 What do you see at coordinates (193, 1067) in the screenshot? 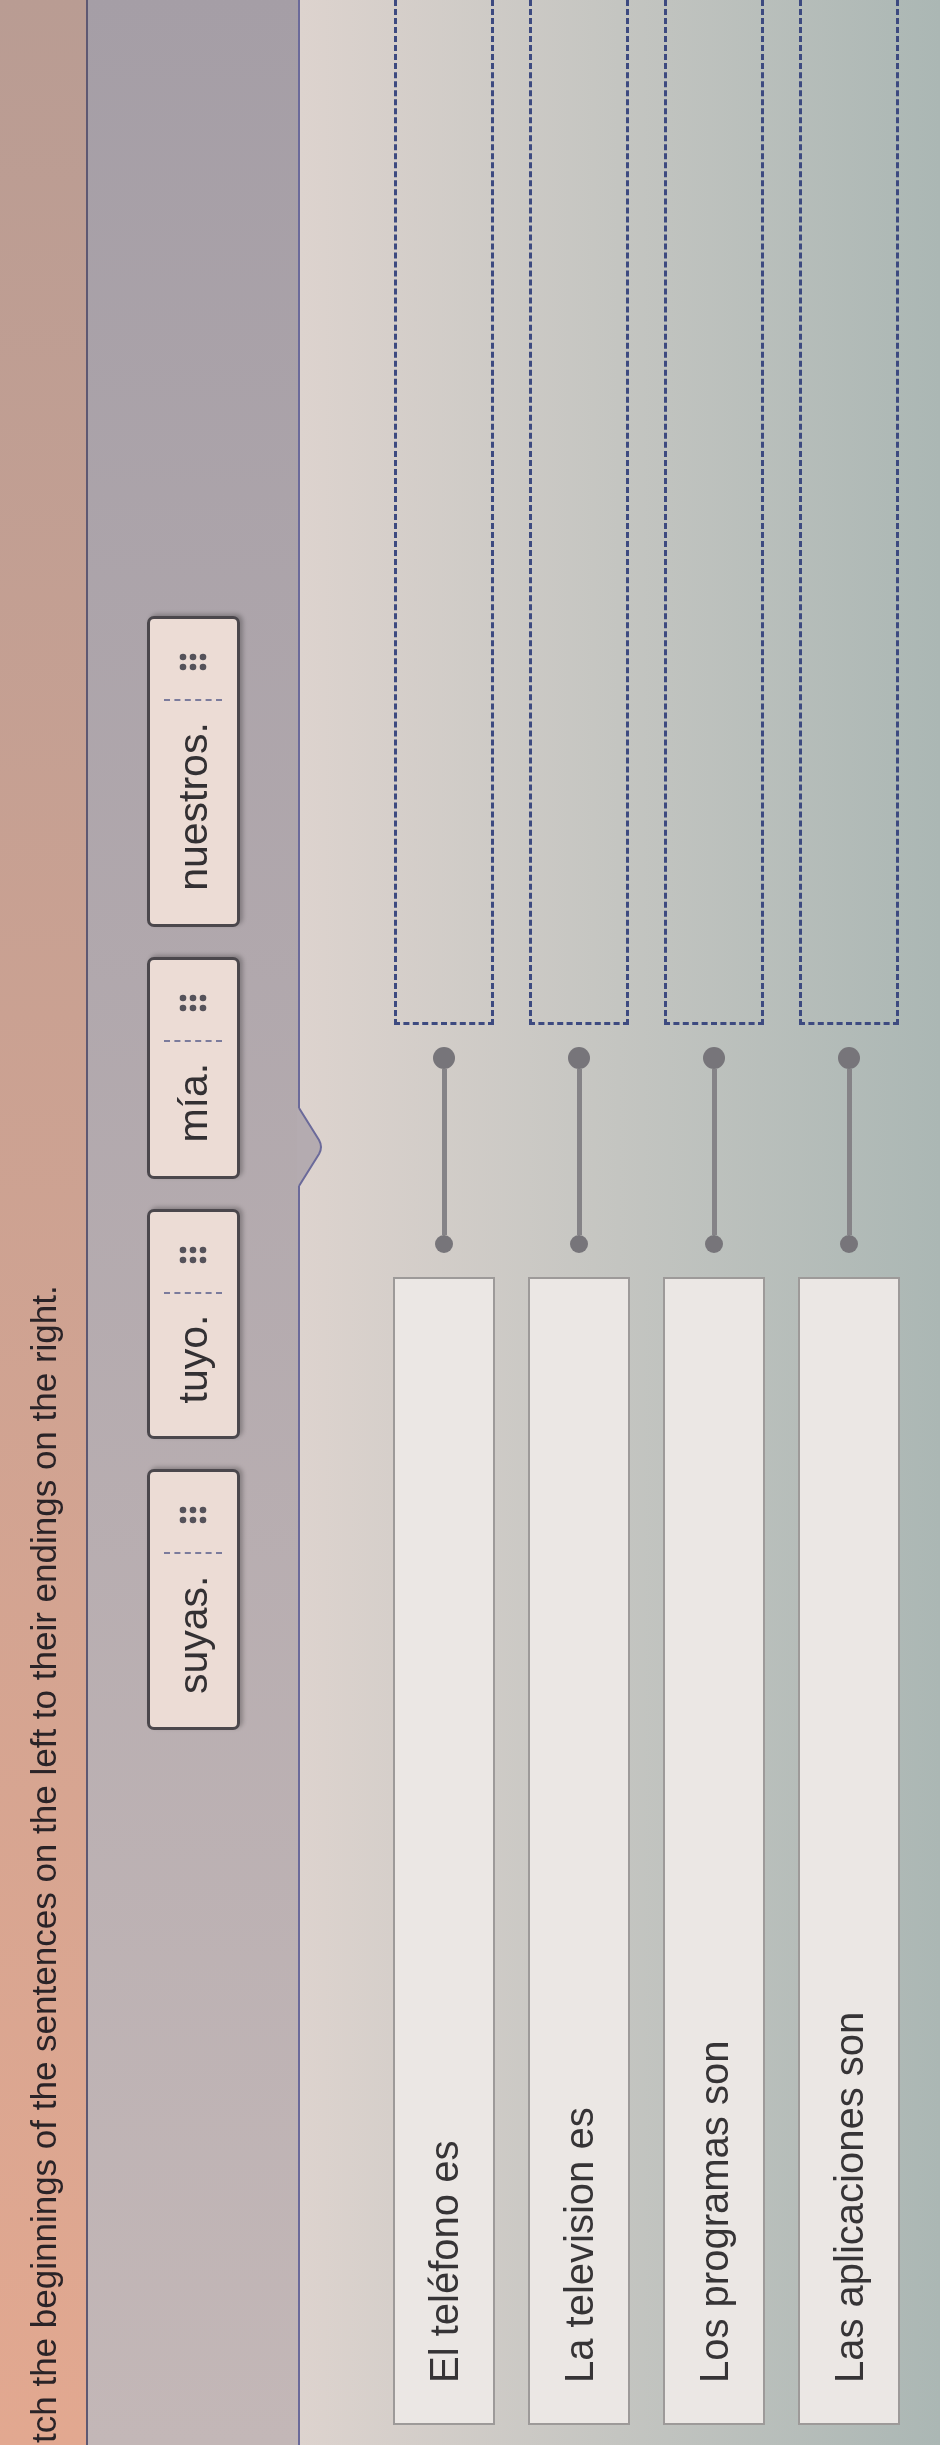
I see `answer-tile: mía.` at bounding box center [193, 1067].